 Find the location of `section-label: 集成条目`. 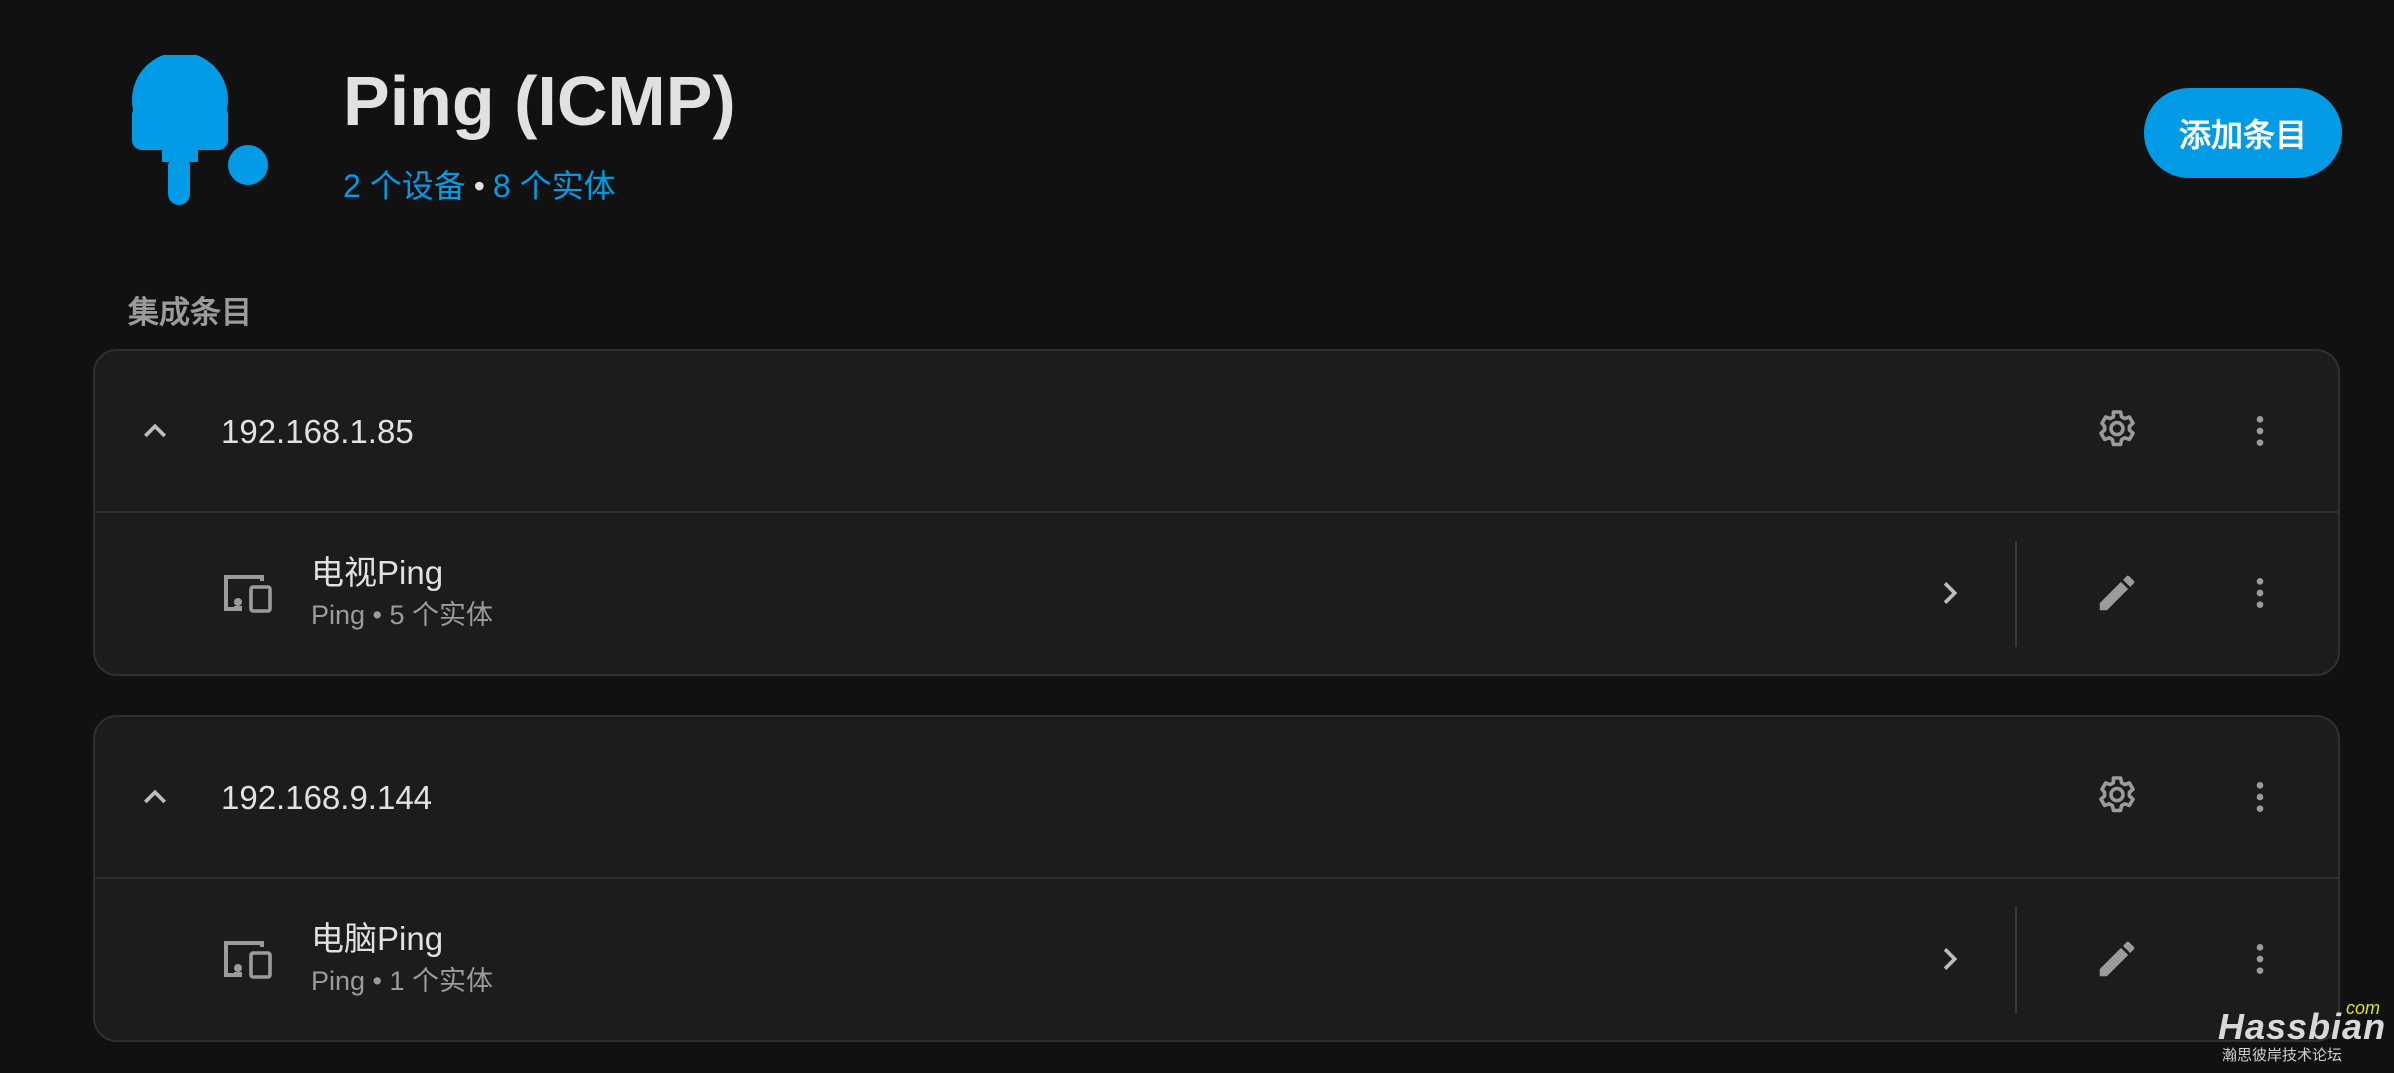

section-label: 集成条目 is located at coordinates (190, 312).